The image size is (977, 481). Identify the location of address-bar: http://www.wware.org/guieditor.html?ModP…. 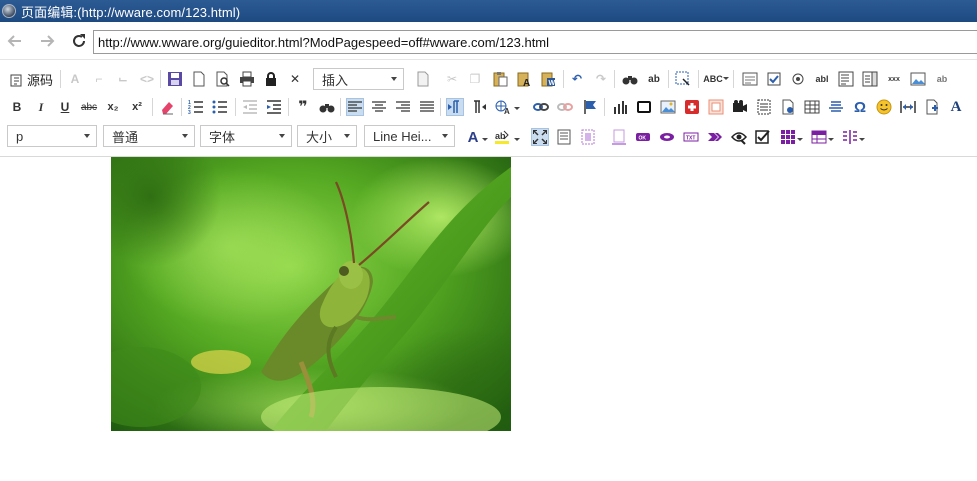
(535, 42).